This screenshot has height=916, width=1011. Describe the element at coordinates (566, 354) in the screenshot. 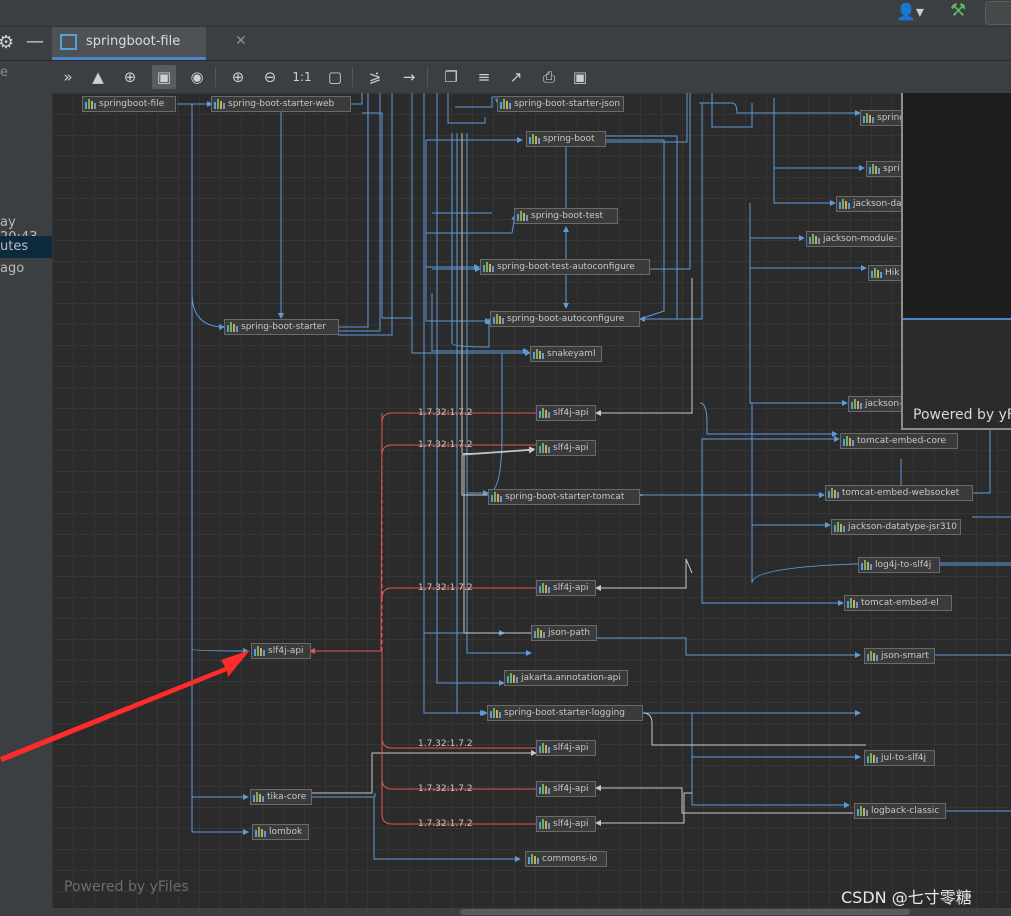

I see `dependency-node: snakeyaml` at that location.